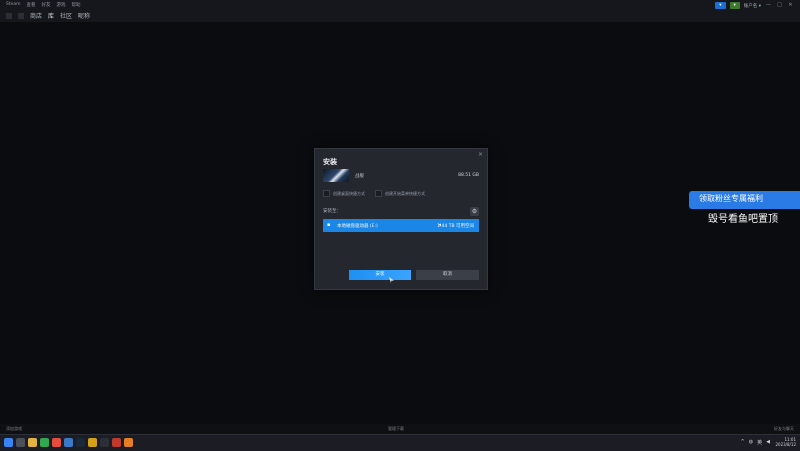  What do you see at coordinates (104, 442) in the screenshot?
I see `app3-icon` at bounding box center [104, 442].